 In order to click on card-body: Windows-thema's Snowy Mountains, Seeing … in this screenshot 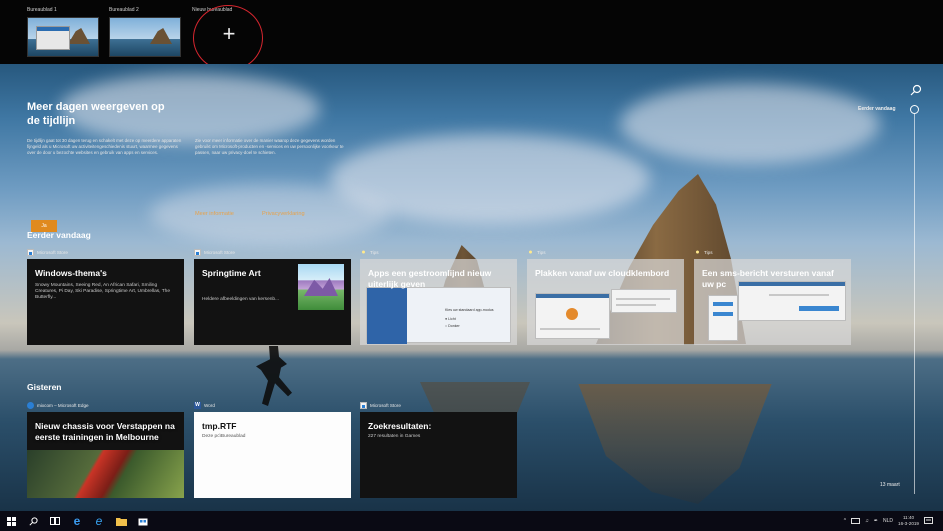, I will do `click(105, 302)`.